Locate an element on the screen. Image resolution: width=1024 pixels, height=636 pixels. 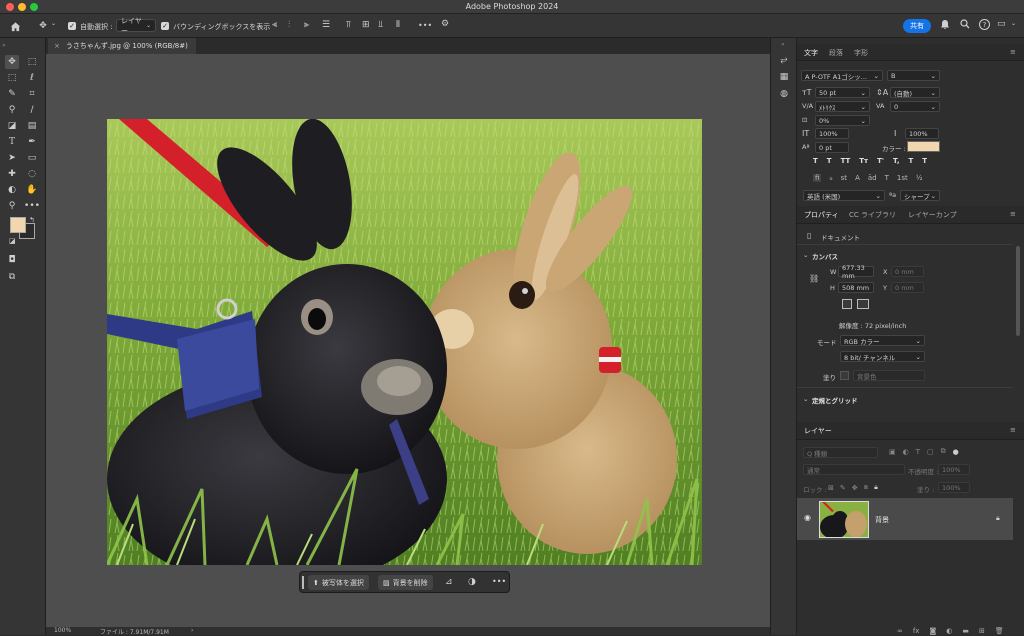
dodge-tool-icon: ◐ is located at coordinates (12, 190).